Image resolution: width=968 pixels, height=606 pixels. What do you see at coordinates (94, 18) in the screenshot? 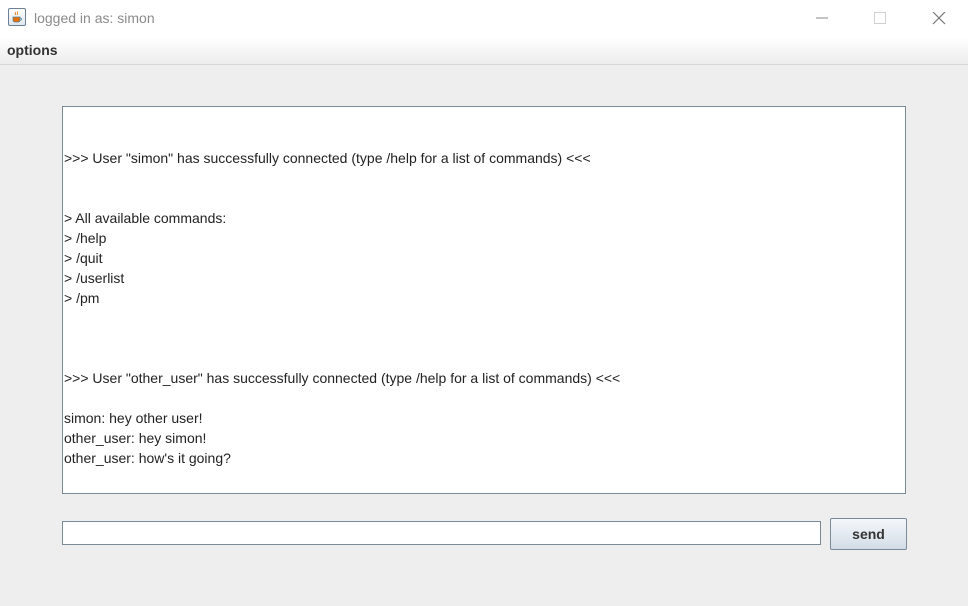
I see `window-title: logged in as: simon` at bounding box center [94, 18].